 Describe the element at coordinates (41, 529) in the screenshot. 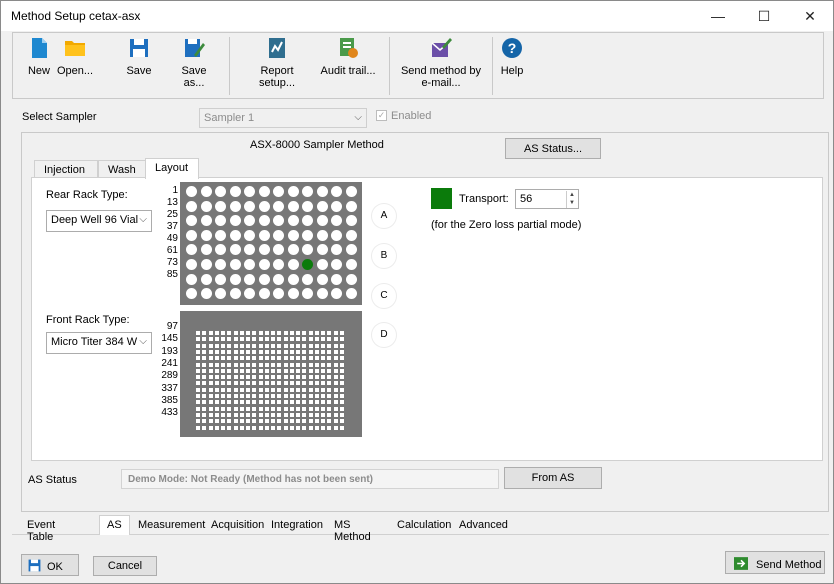

I see `tab-event-table: Event Table` at that location.